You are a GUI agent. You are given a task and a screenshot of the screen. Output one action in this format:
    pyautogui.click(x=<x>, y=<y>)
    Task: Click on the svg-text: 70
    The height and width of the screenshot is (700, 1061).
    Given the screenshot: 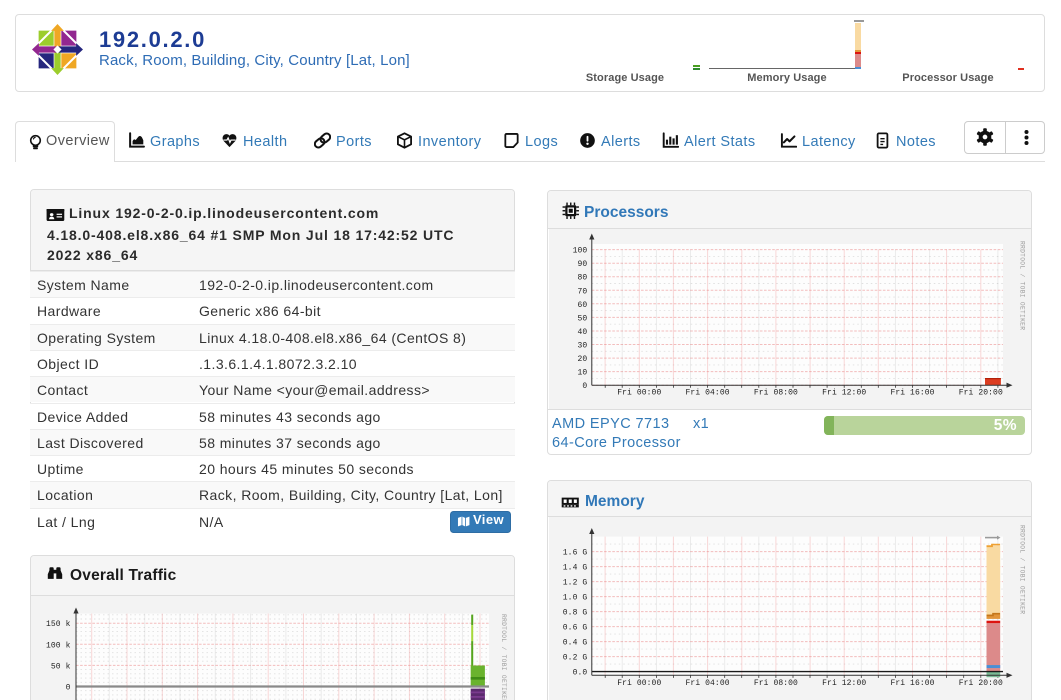 What is the action you would take?
    pyautogui.click(x=582, y=291)
    